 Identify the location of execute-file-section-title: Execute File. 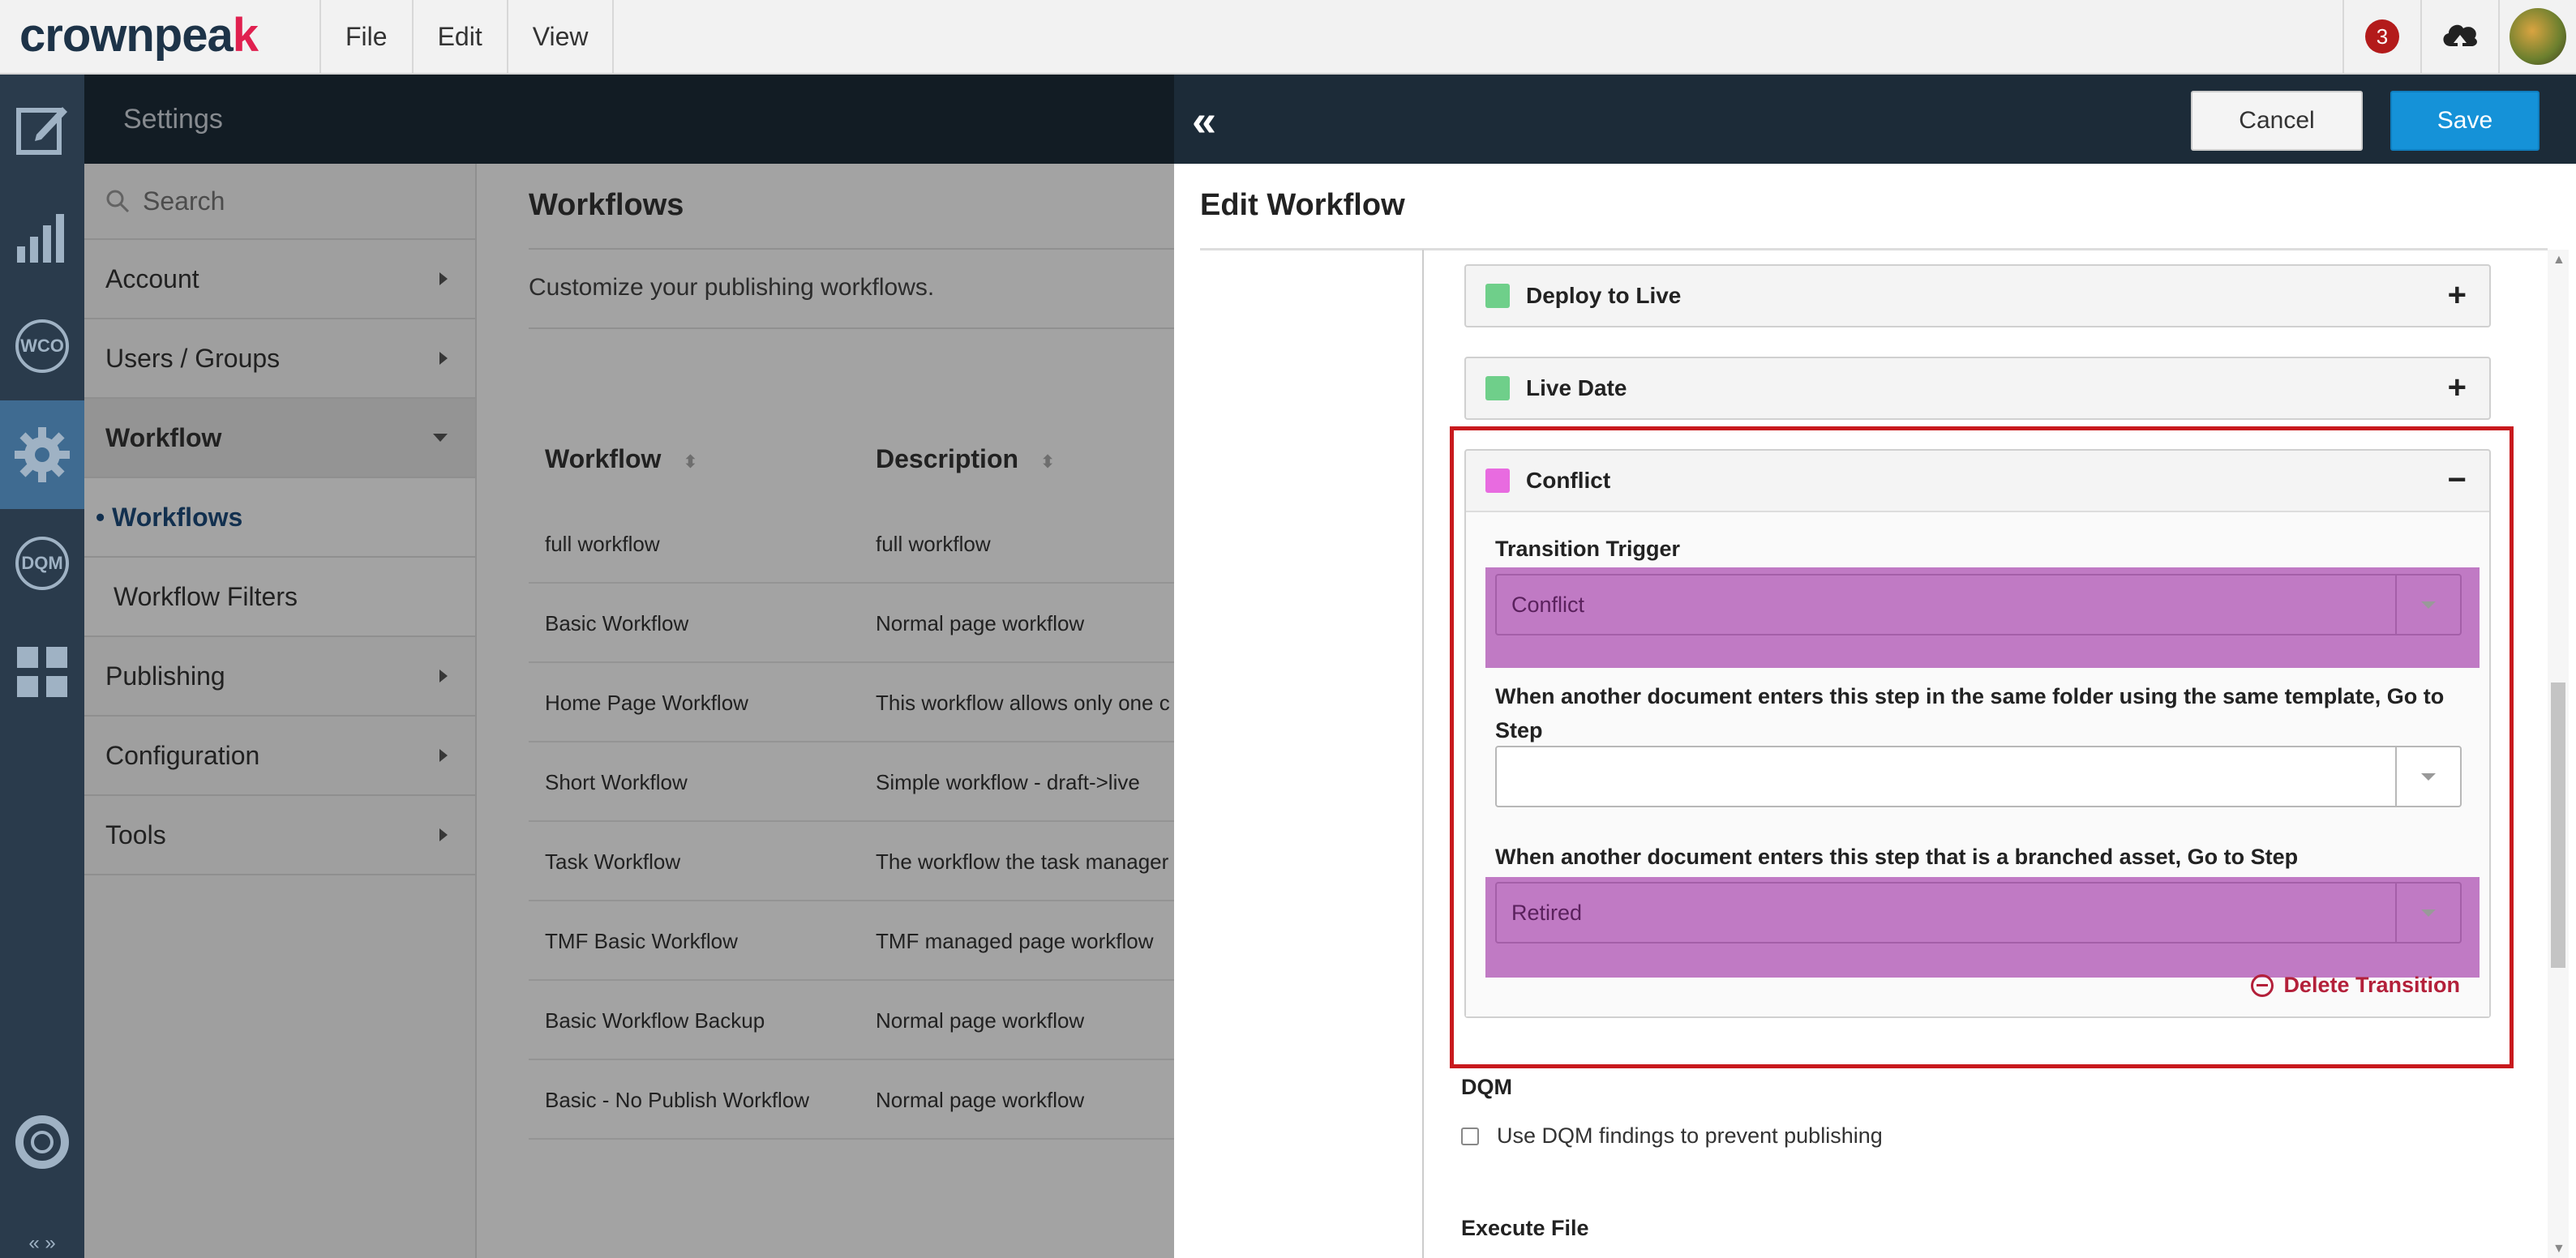
(1525, 1228).